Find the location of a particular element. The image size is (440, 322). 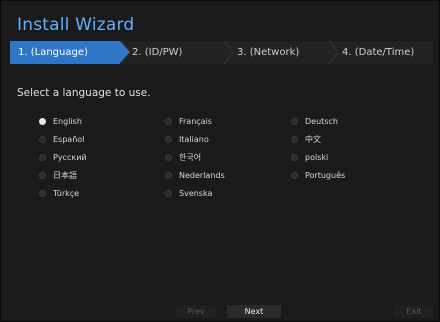

language-option-turkish: Türkçe is located at coordinates (59, 193).